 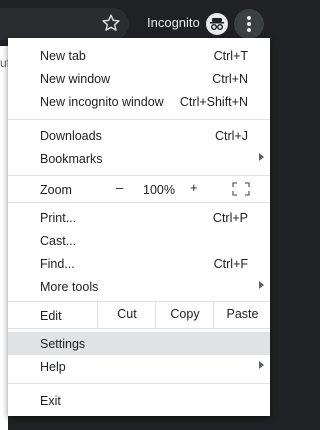 I want to click on menu-item-new-tab: New tab Ctrl+T, so click(x=139, y=55).